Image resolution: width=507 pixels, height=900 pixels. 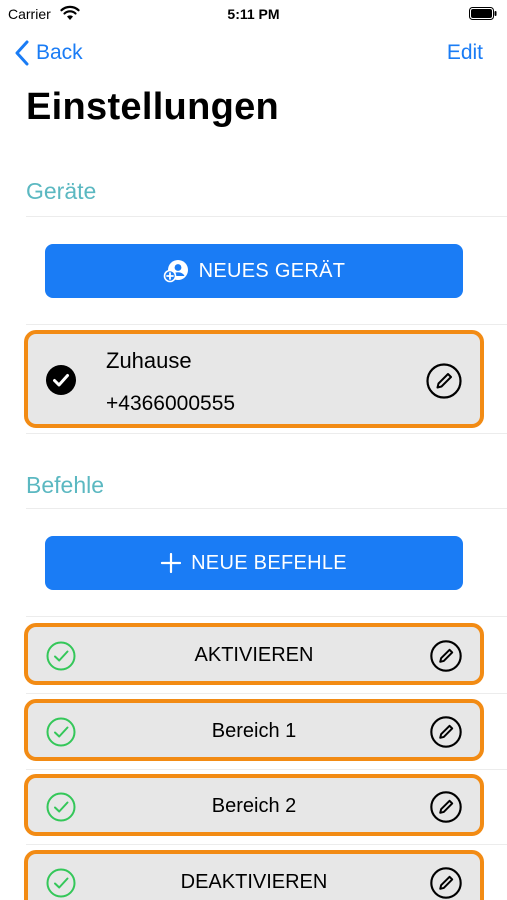 What do you see at coordinates (465, 53) in the screenshot?
I see `edit-button: Edit` at bounding box center [465, 53].